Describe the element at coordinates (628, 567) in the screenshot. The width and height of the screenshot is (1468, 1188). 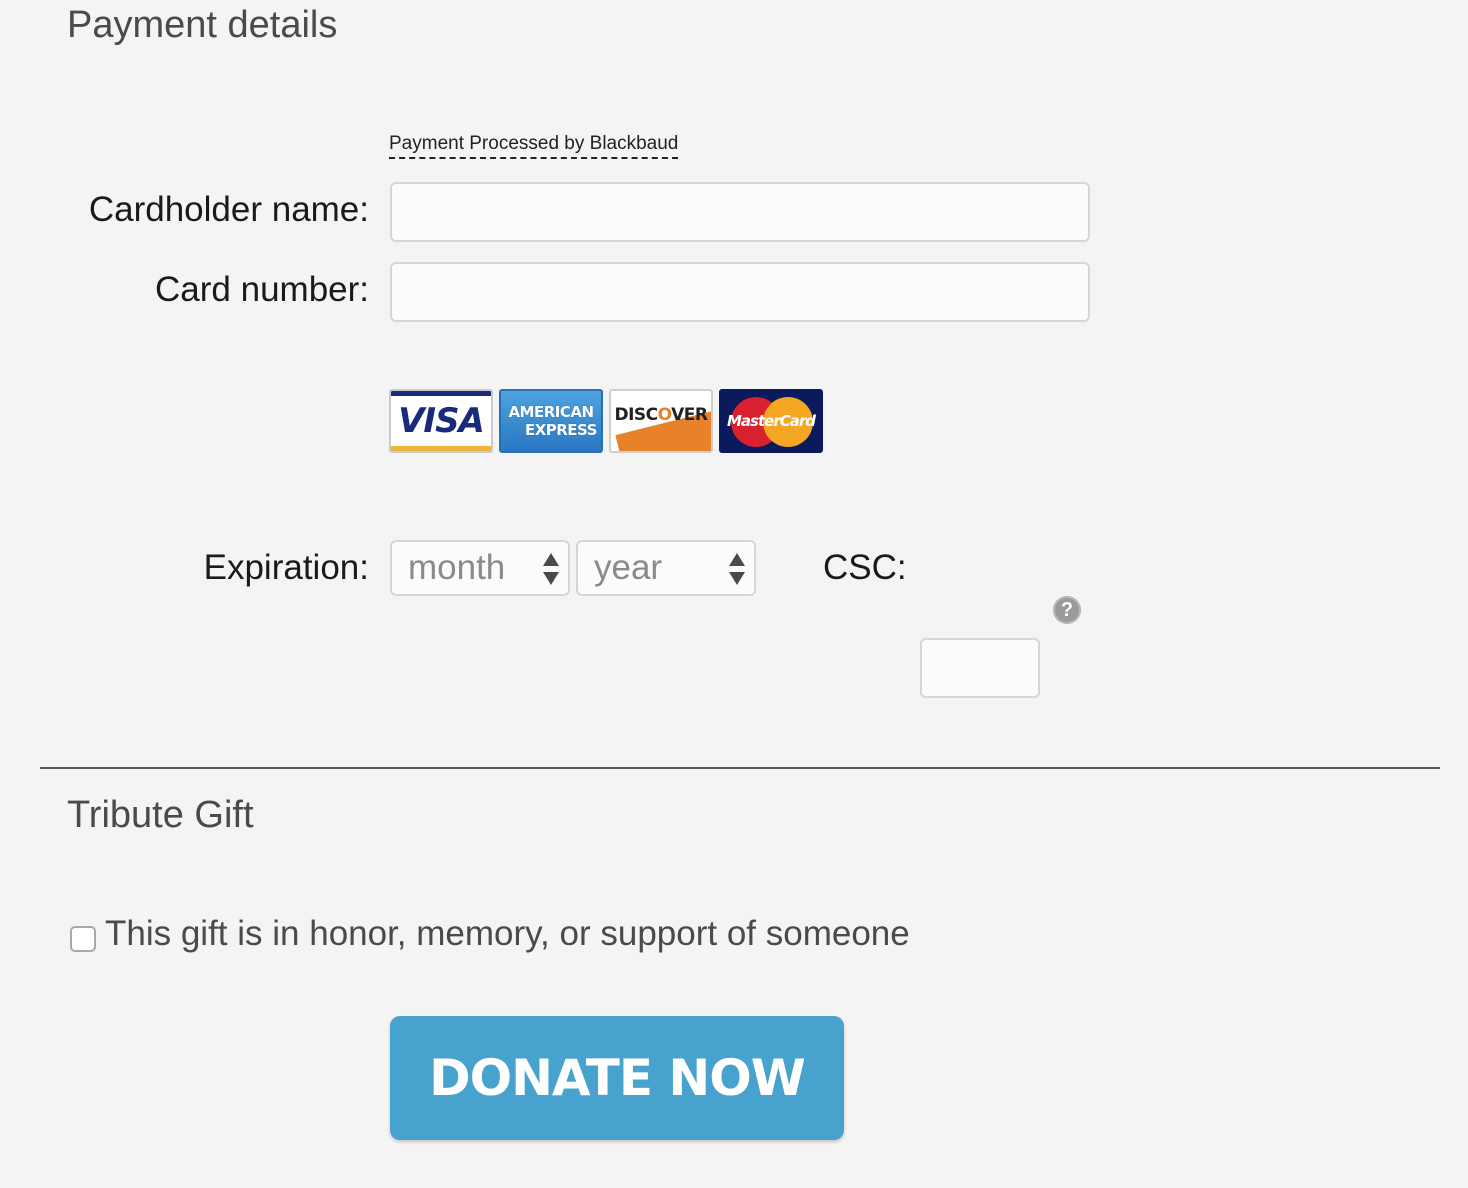
I see `year-select-value: year` at that location.